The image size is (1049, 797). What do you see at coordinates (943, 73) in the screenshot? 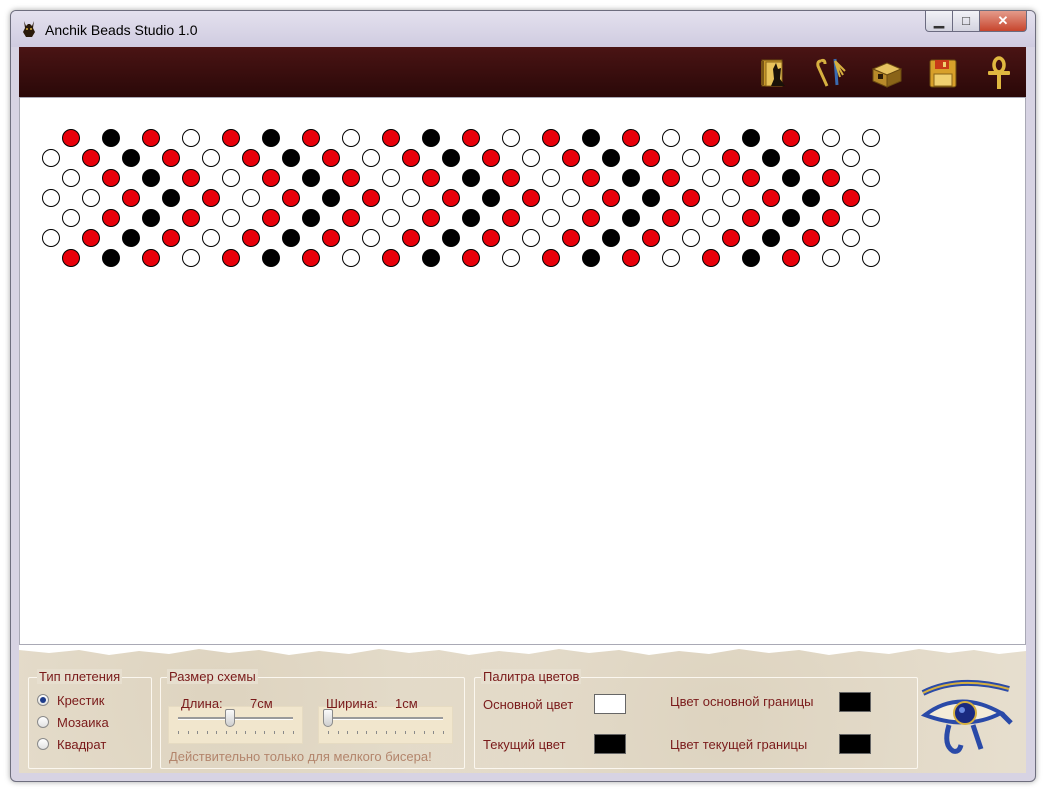
I see `save-button` at bounding box center [943, 73].